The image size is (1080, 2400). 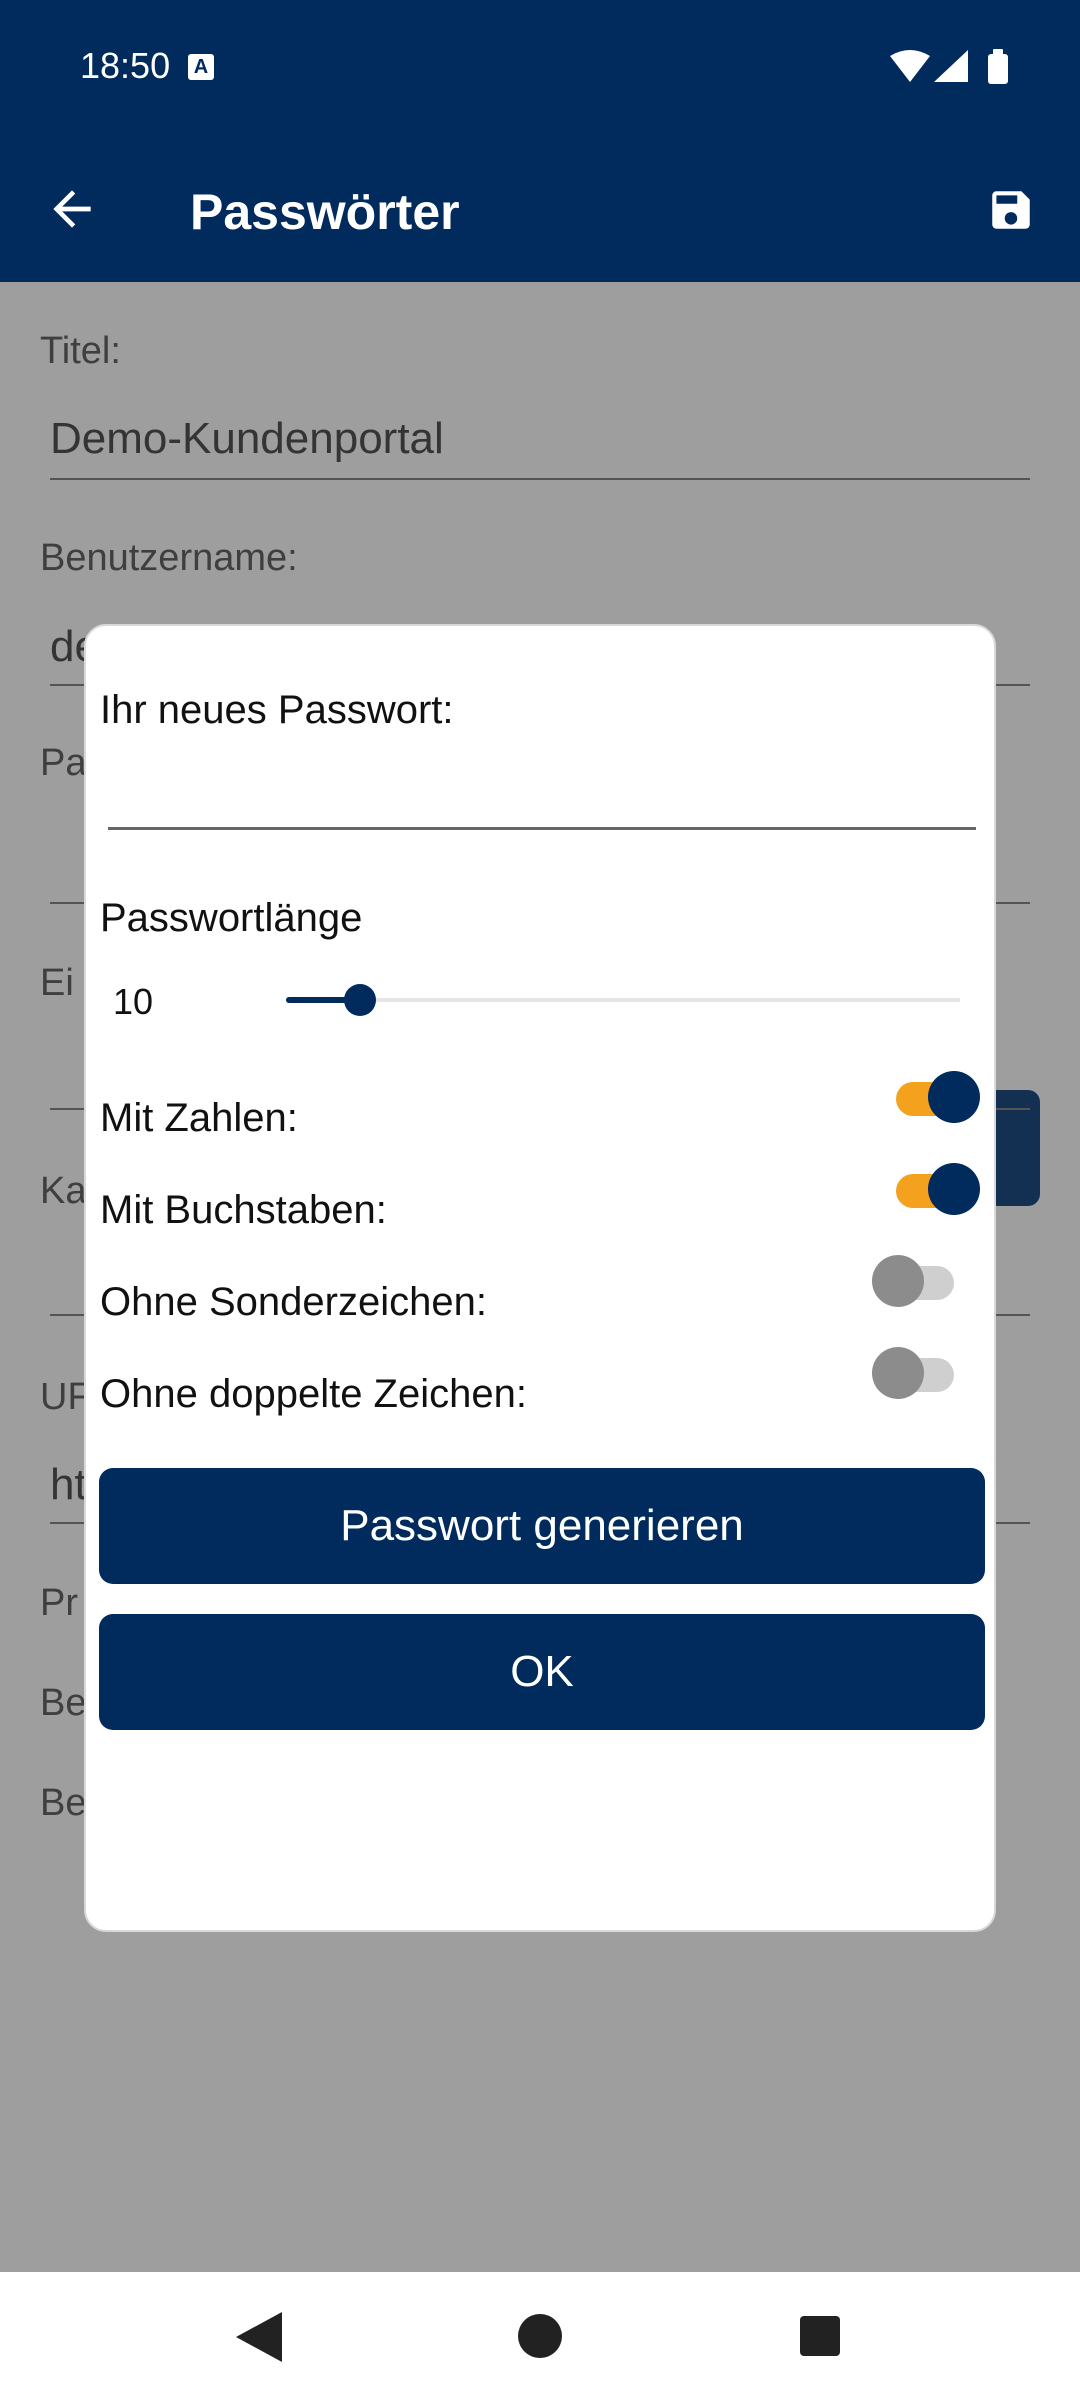 I want to click on new-password-input, so click(x=542, y=784).